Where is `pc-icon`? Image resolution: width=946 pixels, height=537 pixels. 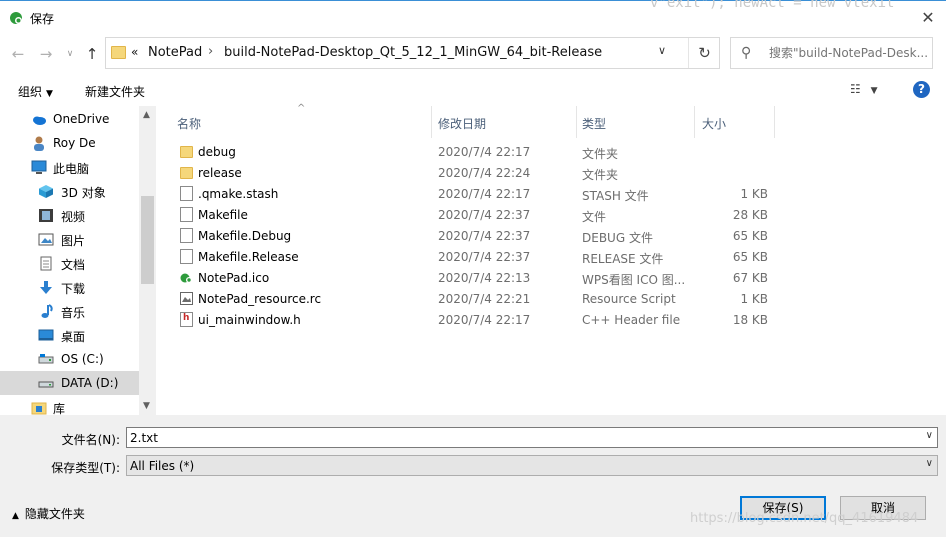
pc-icon is located at coordinates (39, 167).